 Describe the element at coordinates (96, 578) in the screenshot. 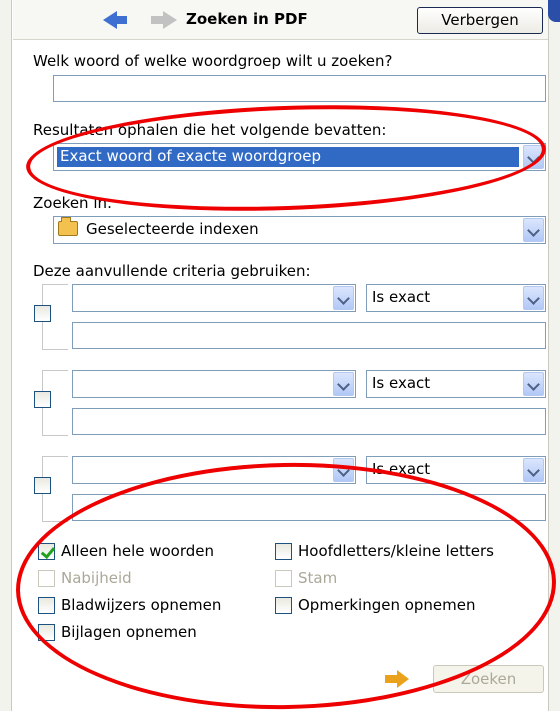

I see `proximity-label: Nabijheid` at that location.